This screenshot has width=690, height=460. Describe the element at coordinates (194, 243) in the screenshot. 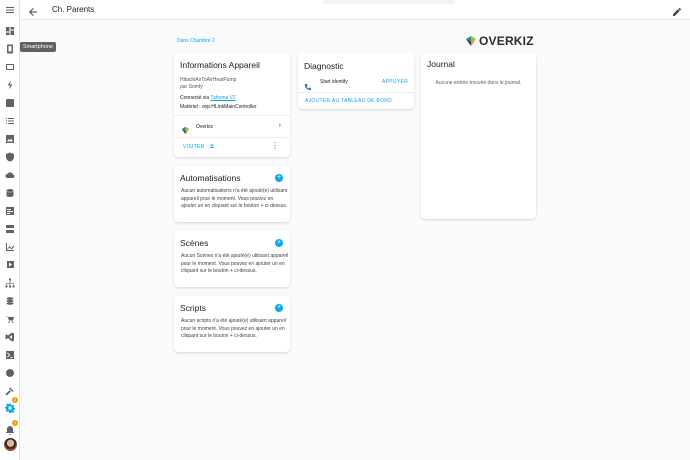

I see `scenes-title: Scènes` at that location.